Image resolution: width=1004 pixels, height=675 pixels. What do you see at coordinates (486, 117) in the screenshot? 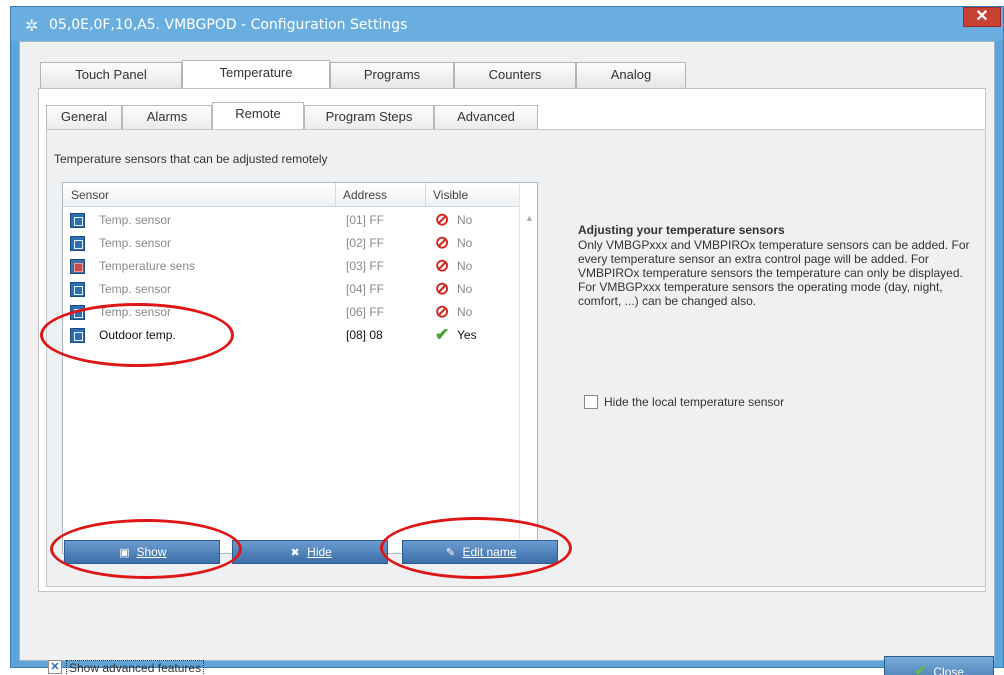
I see `subtab-advanced: Advanced` at bounding box center [486, 117].